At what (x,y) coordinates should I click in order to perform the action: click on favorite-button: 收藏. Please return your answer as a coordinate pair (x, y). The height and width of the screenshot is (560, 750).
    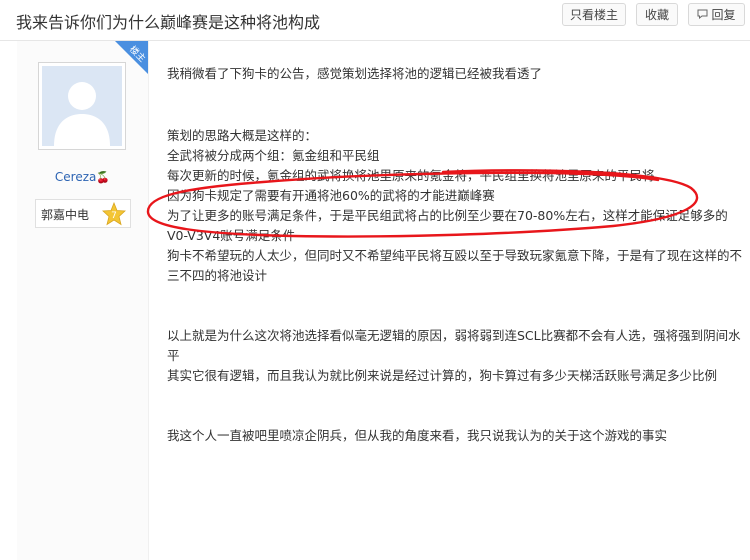
    Looking at the image, I should click on (657, 14).